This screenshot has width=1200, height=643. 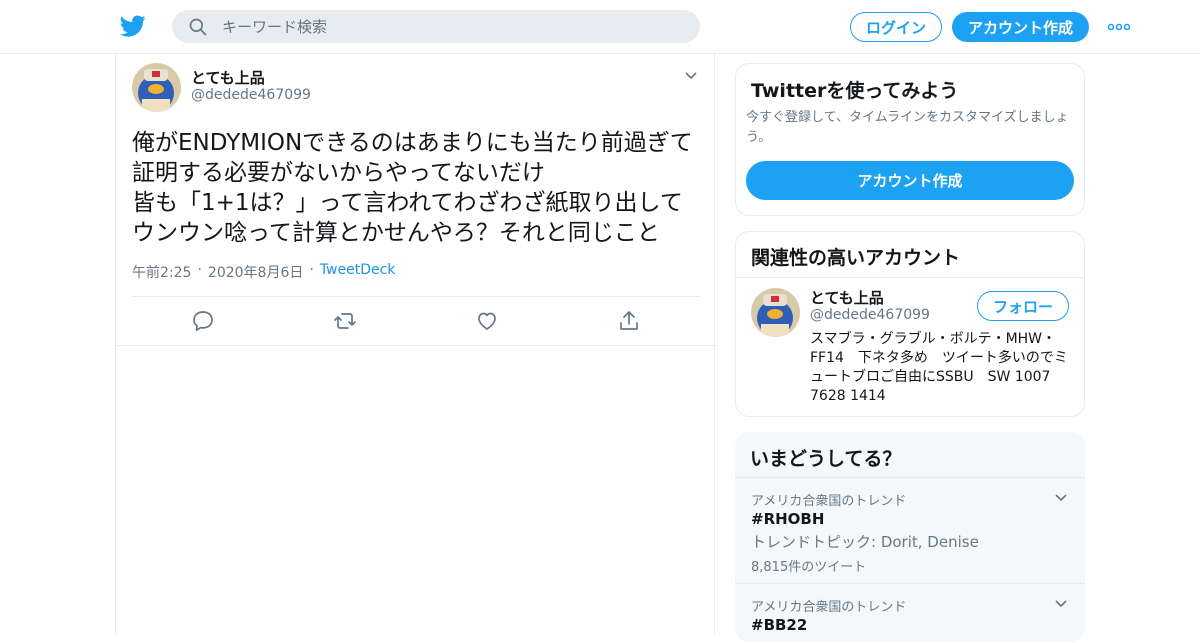 What do you see at coordinates (198, 27) in the screenshot?
I see `search-icon` at bounding box center [198, 27].